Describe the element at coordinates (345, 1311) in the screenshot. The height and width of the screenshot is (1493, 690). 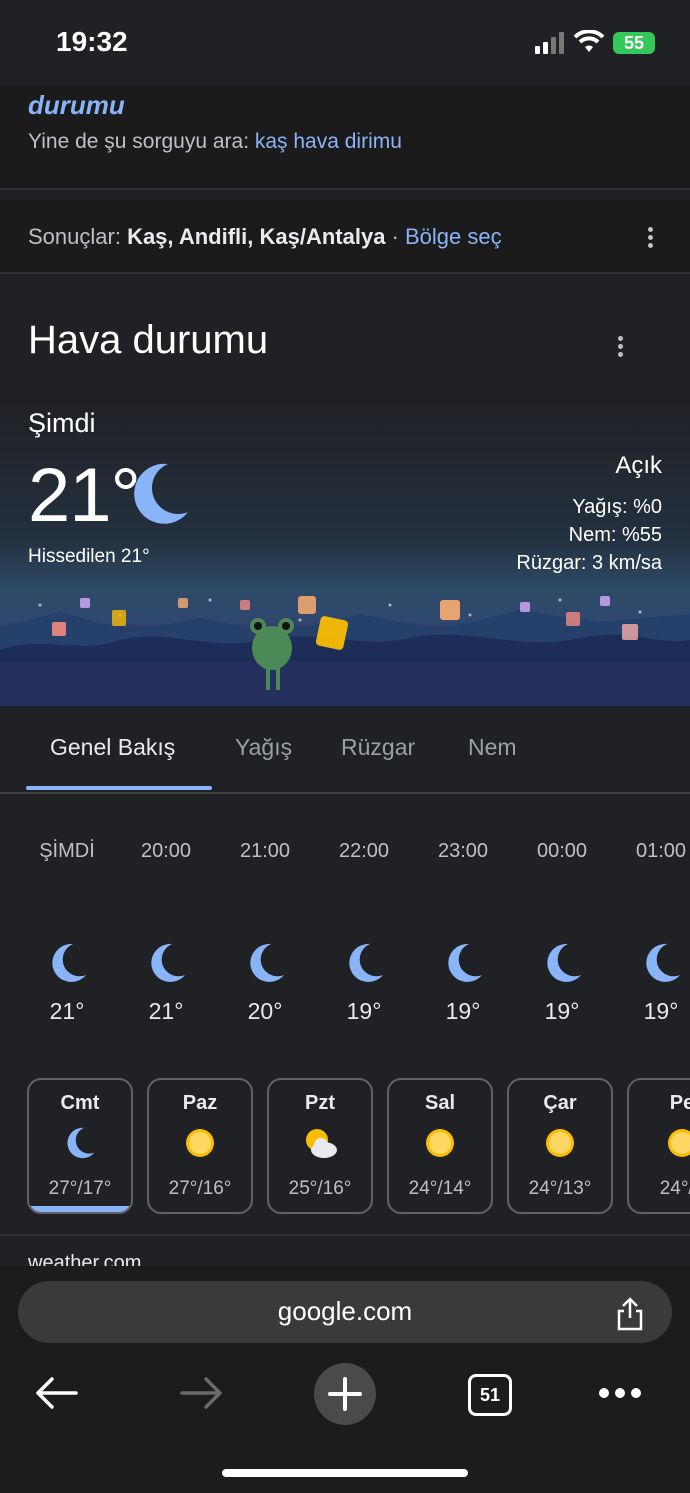
I see `url-text: google.com` at that location.